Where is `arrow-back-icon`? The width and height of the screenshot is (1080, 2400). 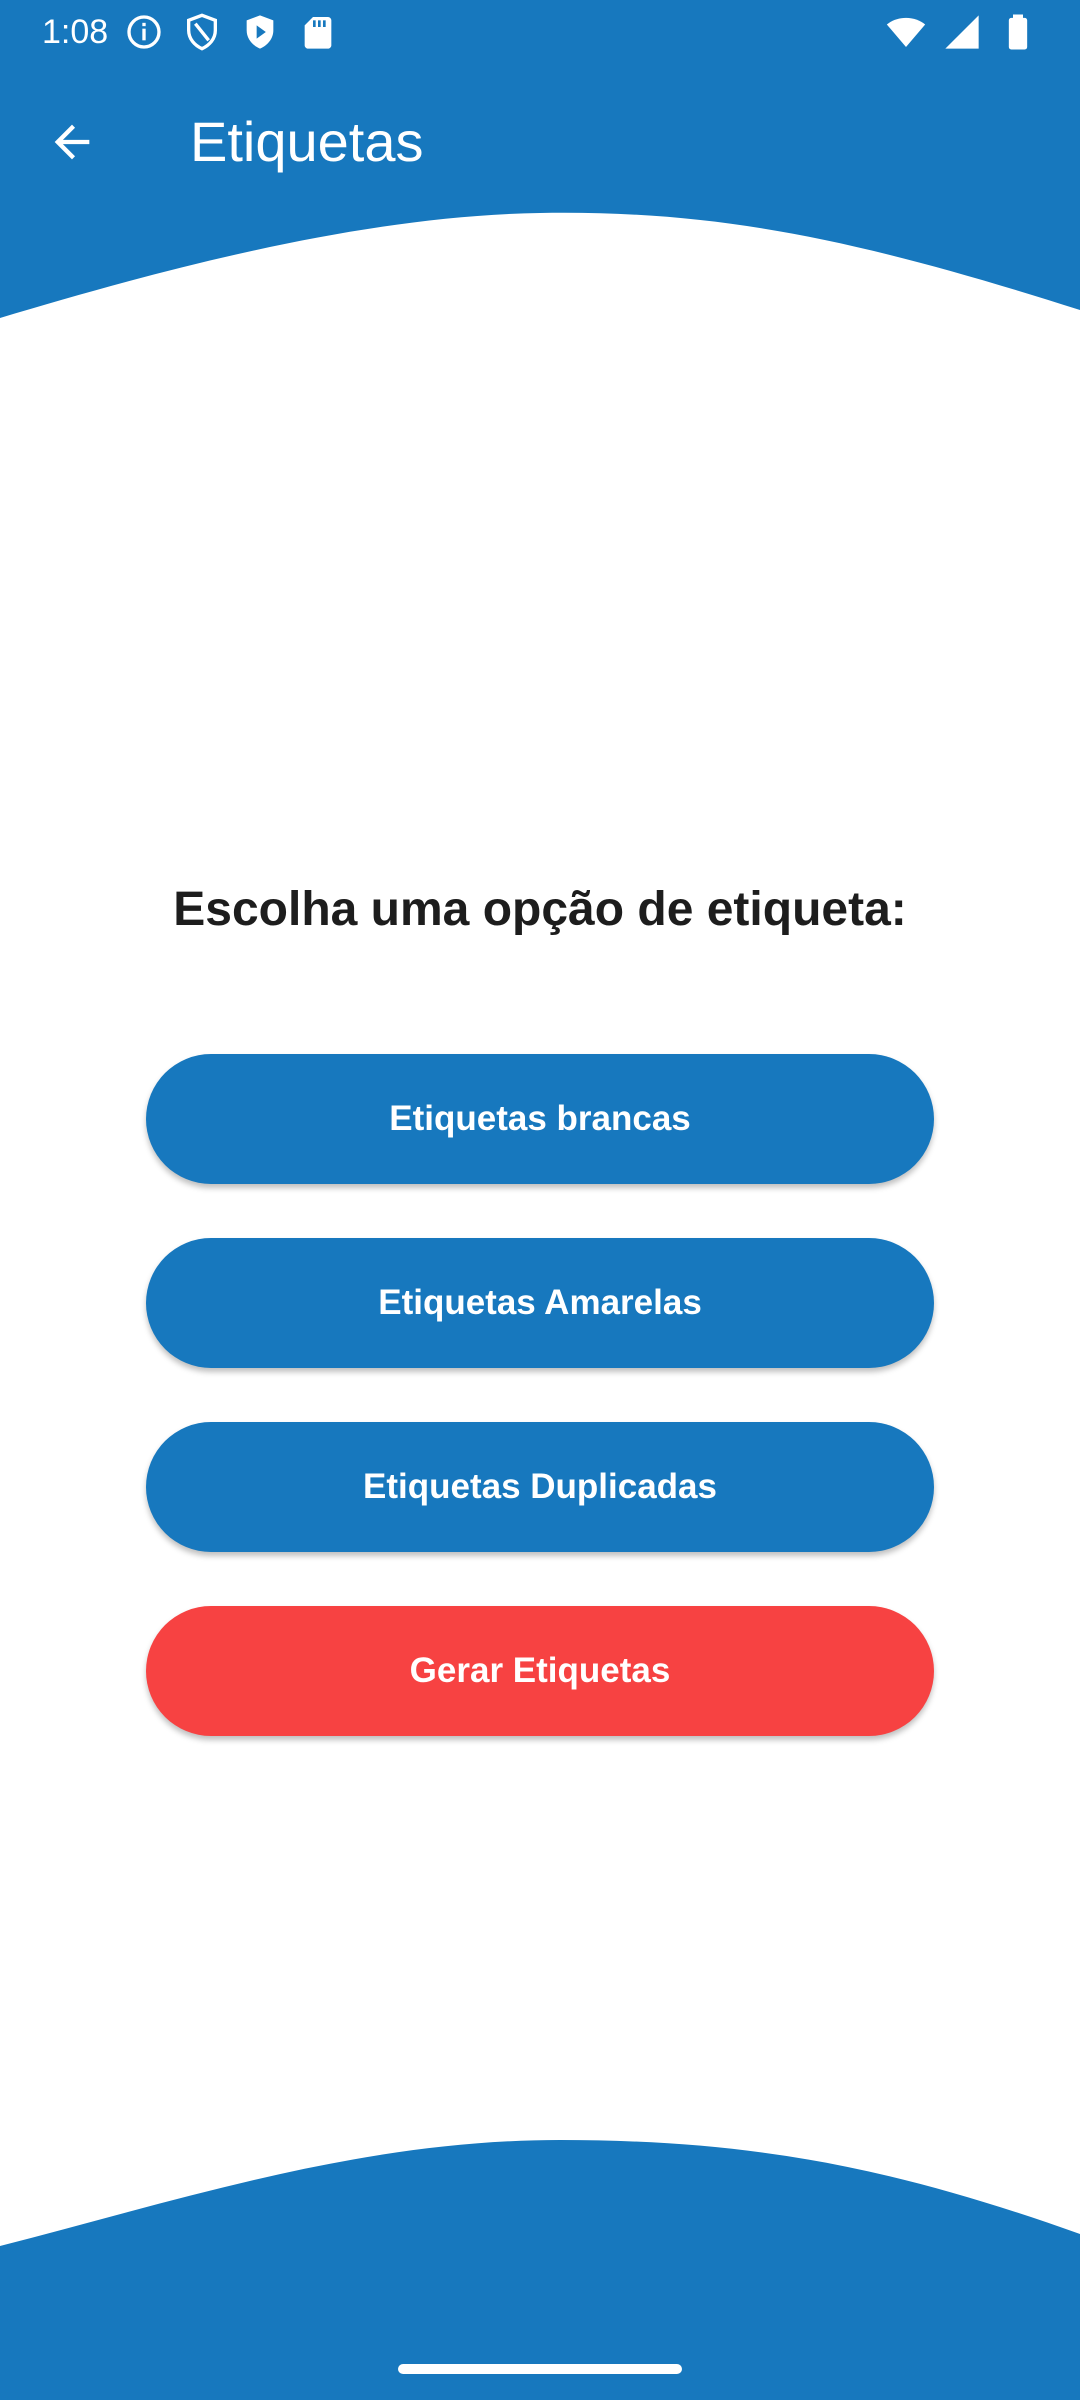 arrow-back-icon is located at coordinates (72, 142).